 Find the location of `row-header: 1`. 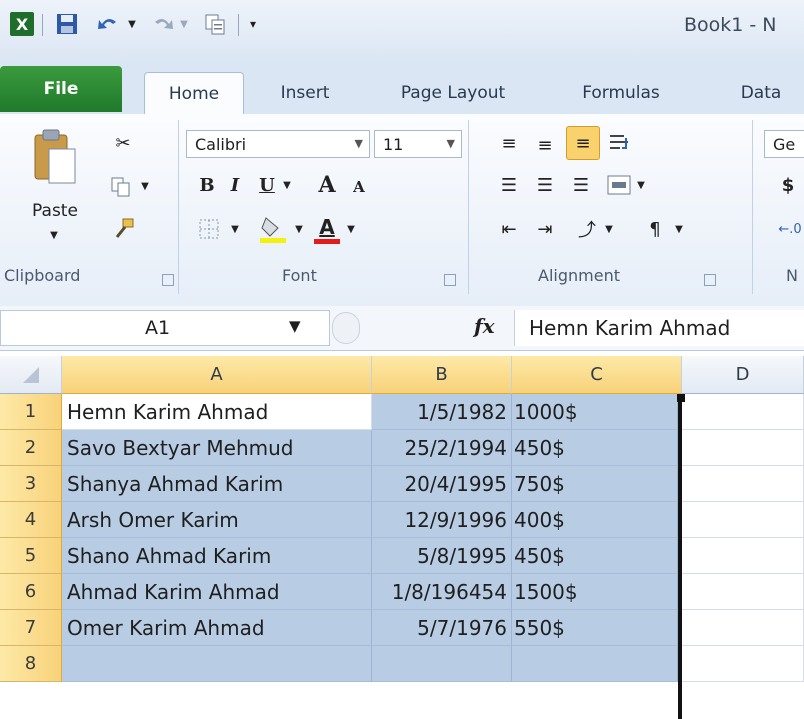

row-header: 1 is located at coordinates (31, 412).